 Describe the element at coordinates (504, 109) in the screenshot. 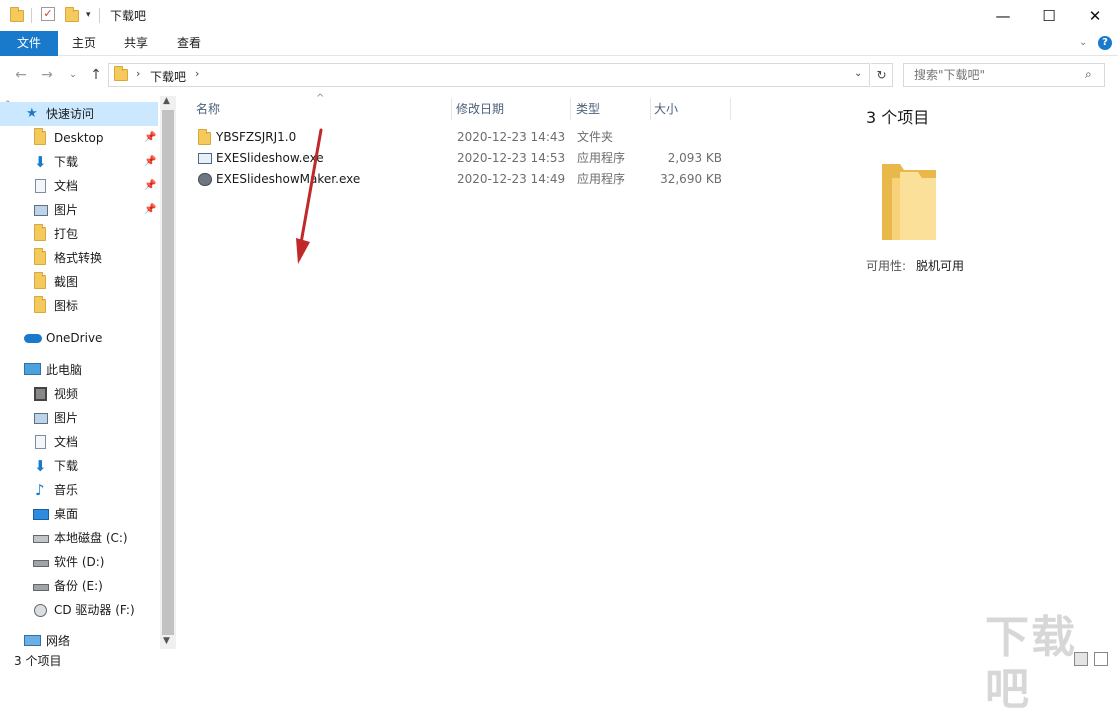

I see `column-header-date: 修改日期` at that location.